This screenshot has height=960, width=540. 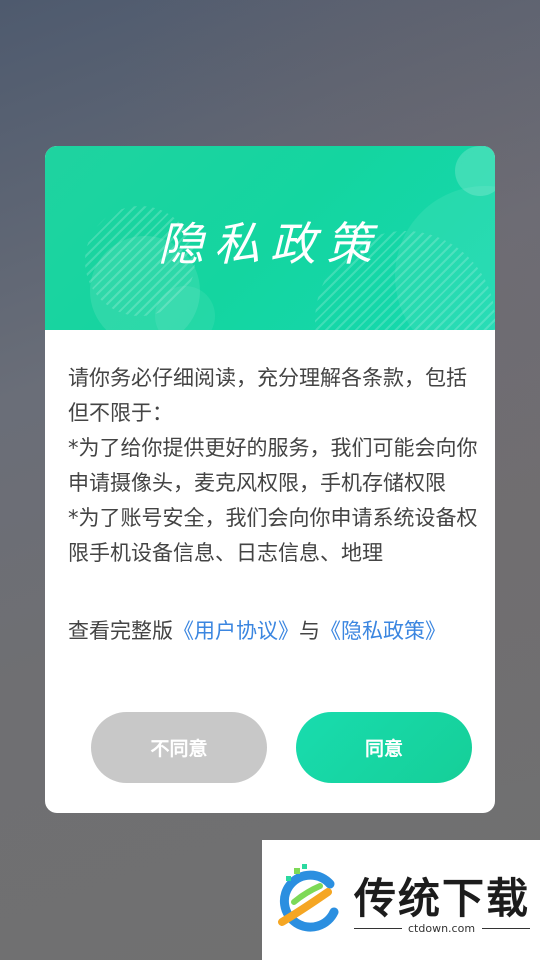 What do you see at coordinates (384, 747) in the screenshot?
I see `agree-button: 同意` at bounding box center [384, 747].